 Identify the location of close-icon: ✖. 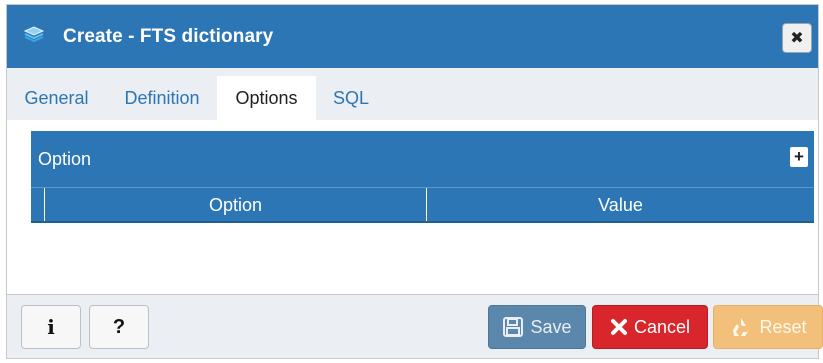
(797, 38).